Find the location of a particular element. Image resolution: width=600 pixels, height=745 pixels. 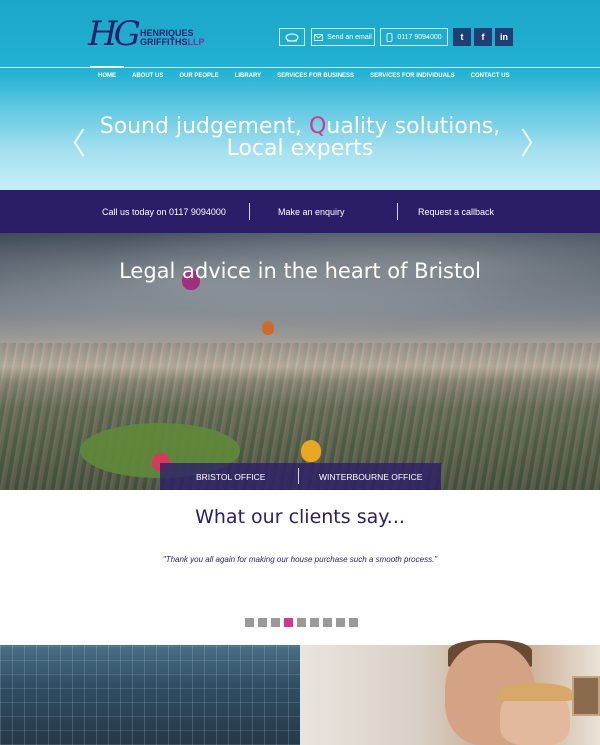

search-icon is located at coordinates (292, 37).